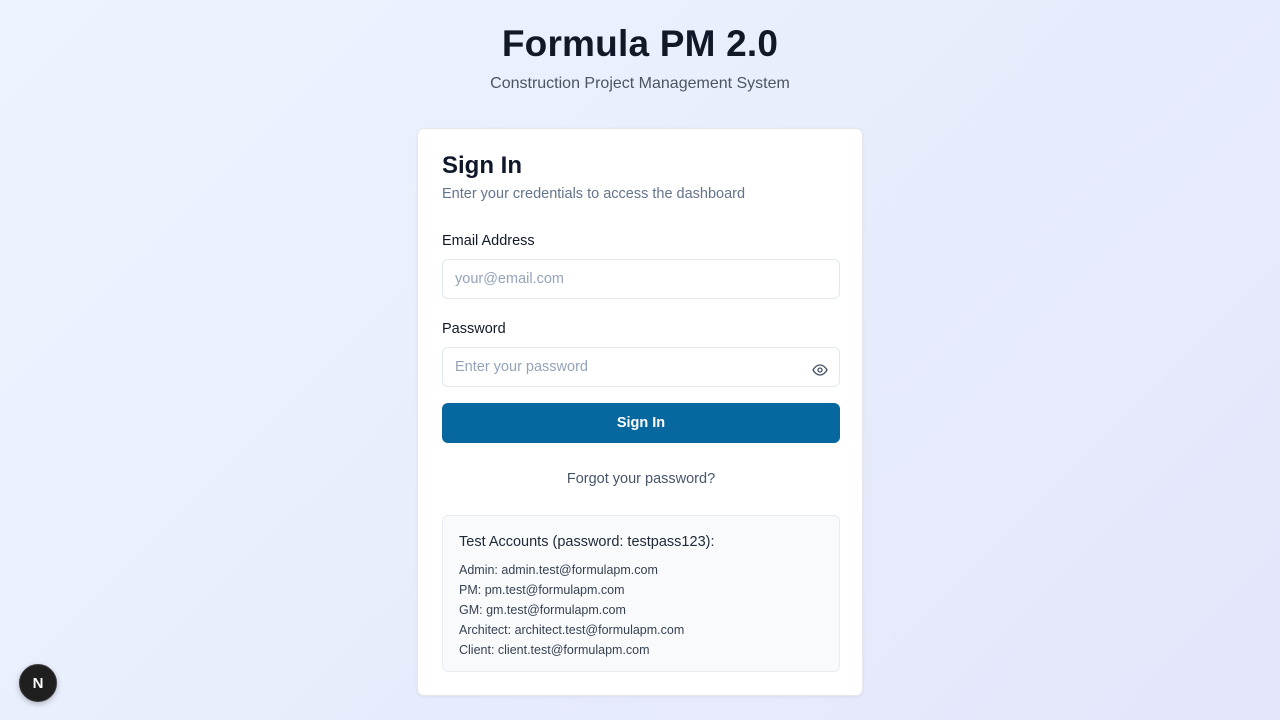  What do you see at coordinates (587, 542) in the screenshot?
I see `test-accounts-title: Test Accounts (password: testpass123):` at bounding box center [587, 542].